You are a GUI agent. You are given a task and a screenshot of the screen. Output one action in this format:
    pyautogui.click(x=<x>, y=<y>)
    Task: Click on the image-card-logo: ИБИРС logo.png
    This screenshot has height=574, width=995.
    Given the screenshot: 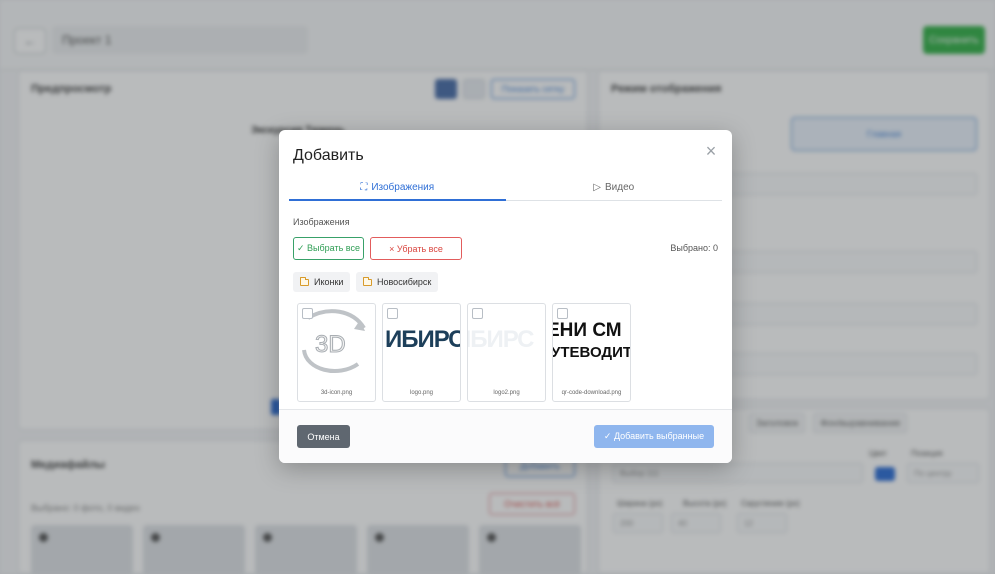 What is the action you would take?
    pyautogui.click(x=421, y=352)
    